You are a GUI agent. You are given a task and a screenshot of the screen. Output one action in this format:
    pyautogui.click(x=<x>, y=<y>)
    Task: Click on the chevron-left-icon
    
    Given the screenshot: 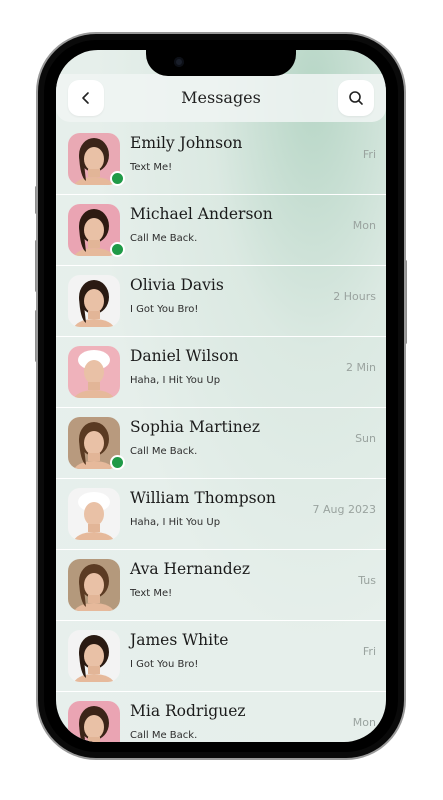 What is the action you would take?
    pyautogui.click(x=85, y=98)
    